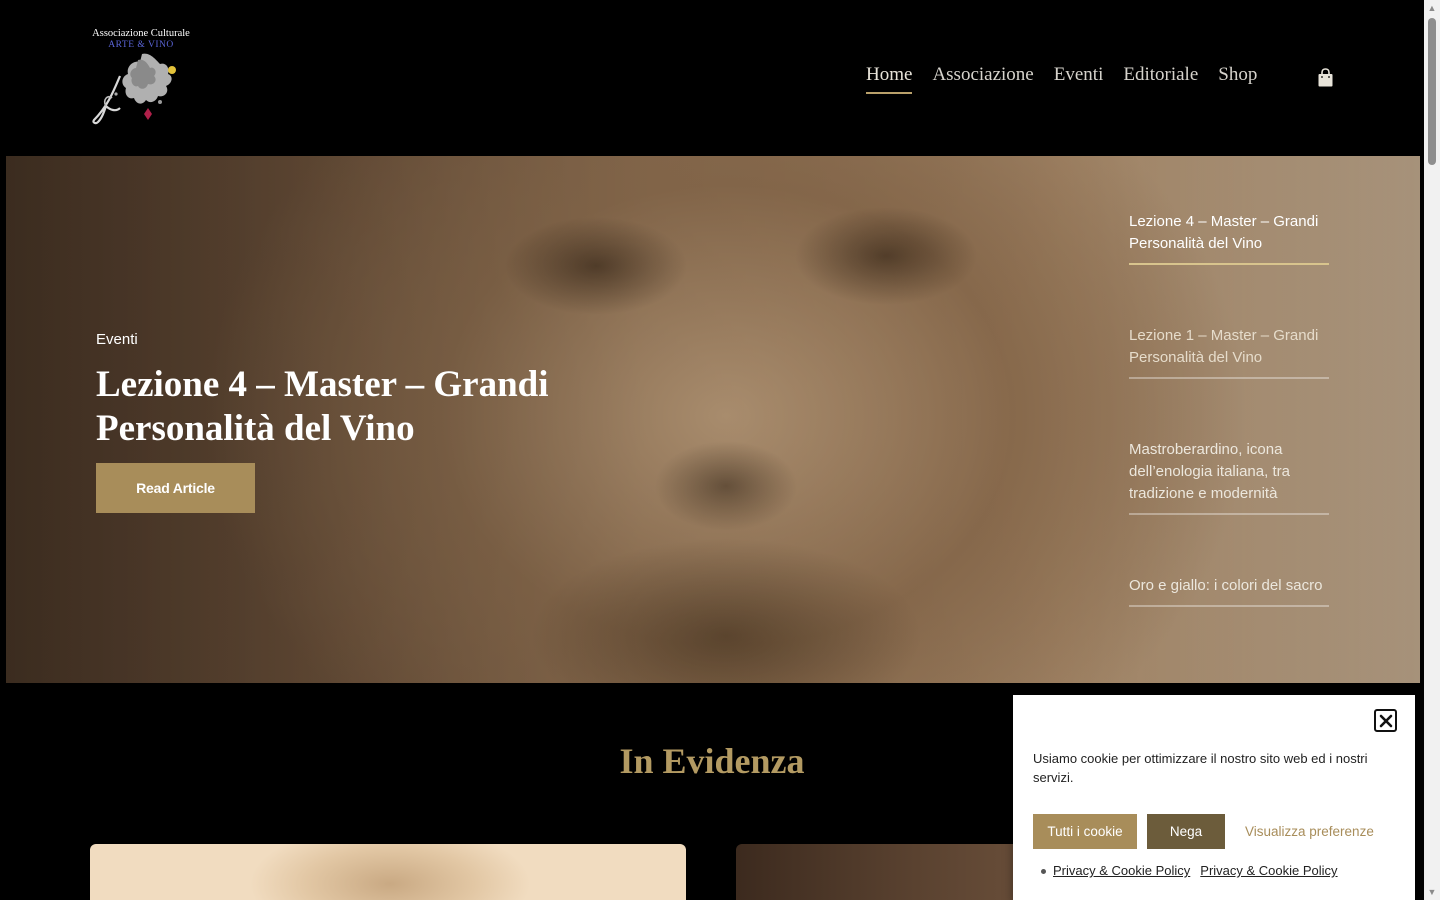 The image size is (1440, 900). I want to click on side-article-4: Oro e giallo: i colori del sacro, so click(1229, 591).